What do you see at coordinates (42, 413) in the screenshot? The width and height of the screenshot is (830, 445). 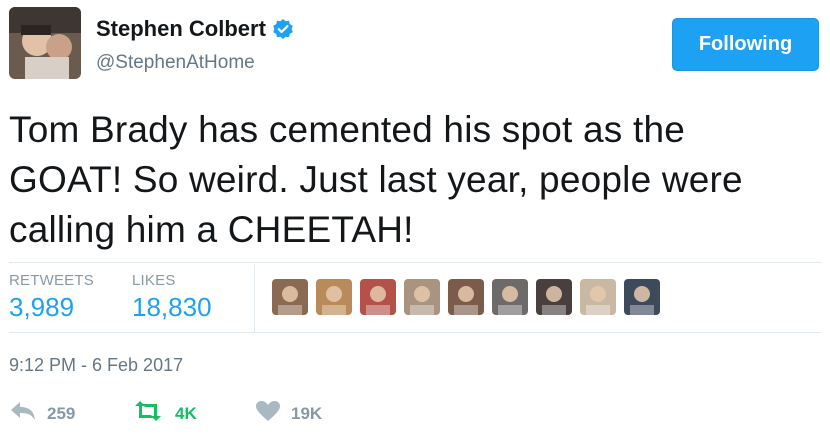 I see `reply-button: 259` at bounding box center [42, 413].